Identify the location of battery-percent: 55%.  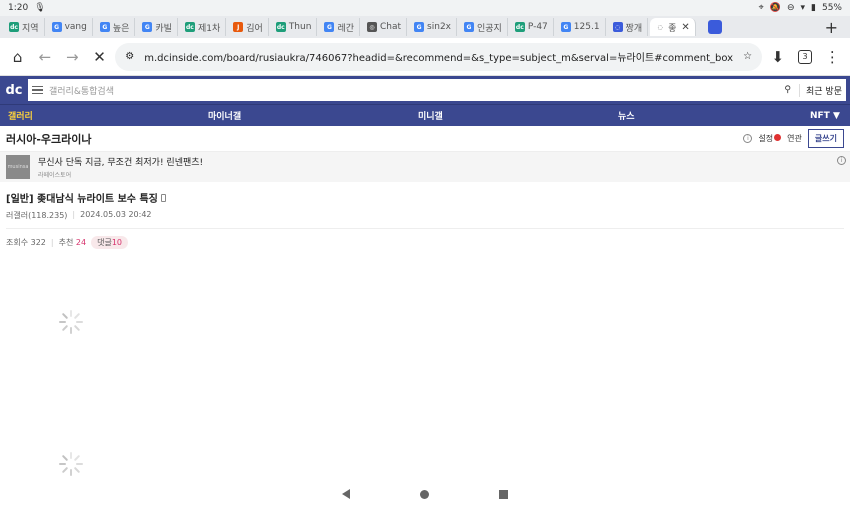
(831, 8).